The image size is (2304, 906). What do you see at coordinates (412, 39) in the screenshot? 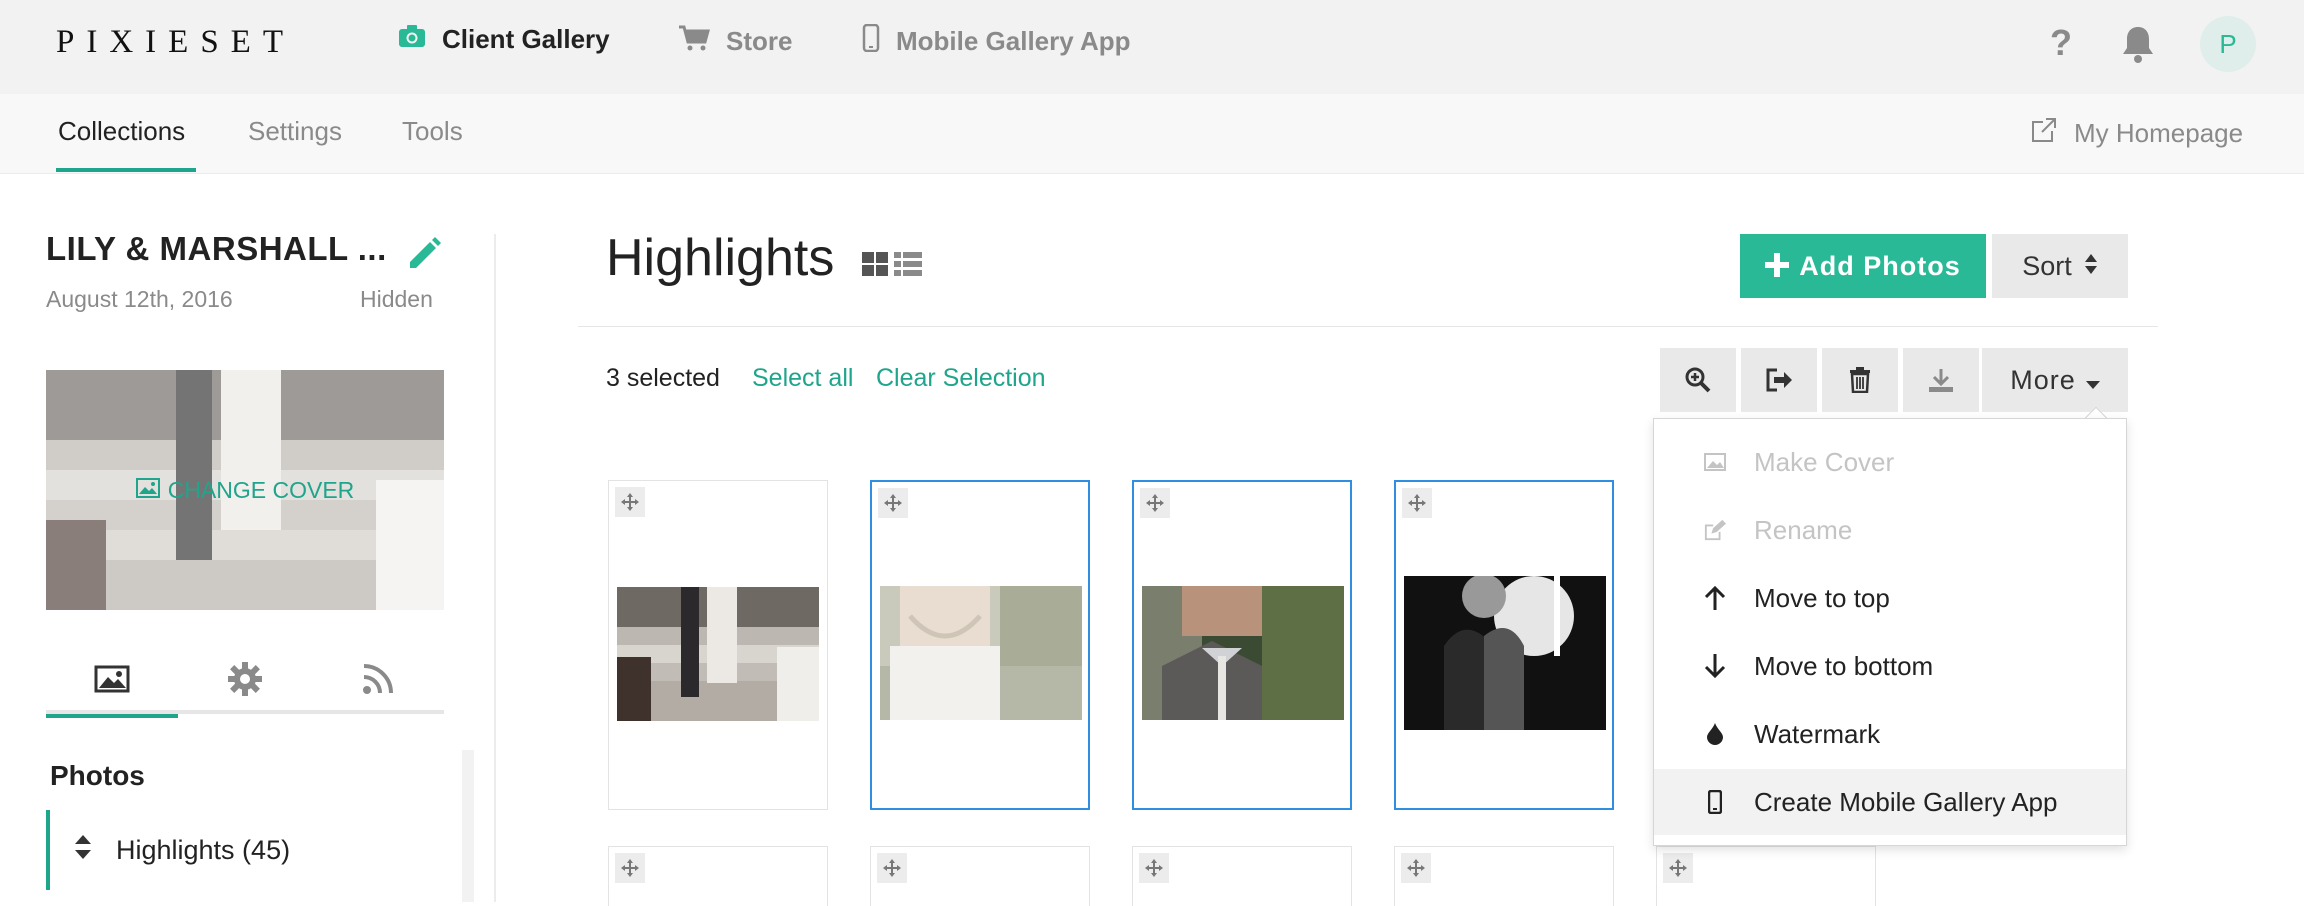
I see `camera-icon` at bounding box center [412, 39].